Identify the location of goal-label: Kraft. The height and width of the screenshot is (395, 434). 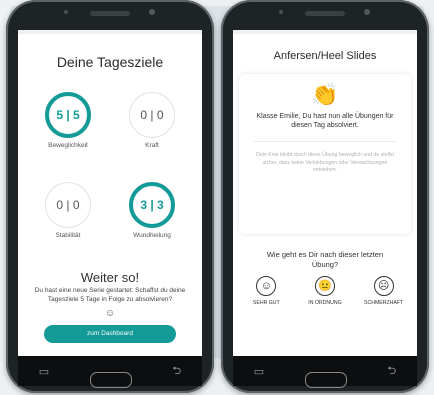
(152, 145).